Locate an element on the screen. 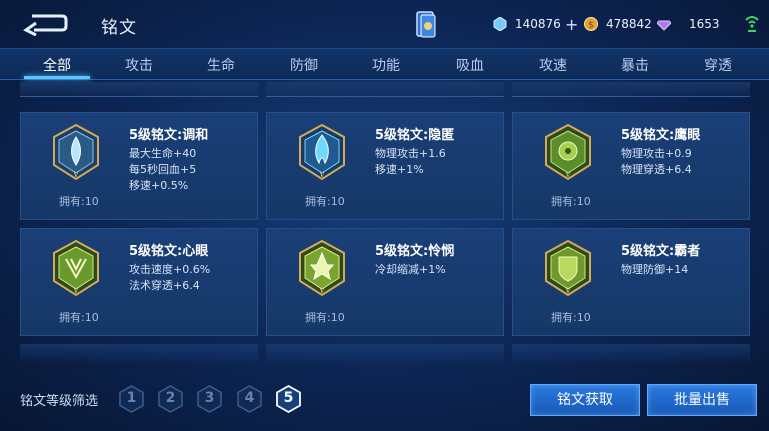 This screenshot has height=431, width=769. tab-all: 全部 is located at coordinates (57, 65).